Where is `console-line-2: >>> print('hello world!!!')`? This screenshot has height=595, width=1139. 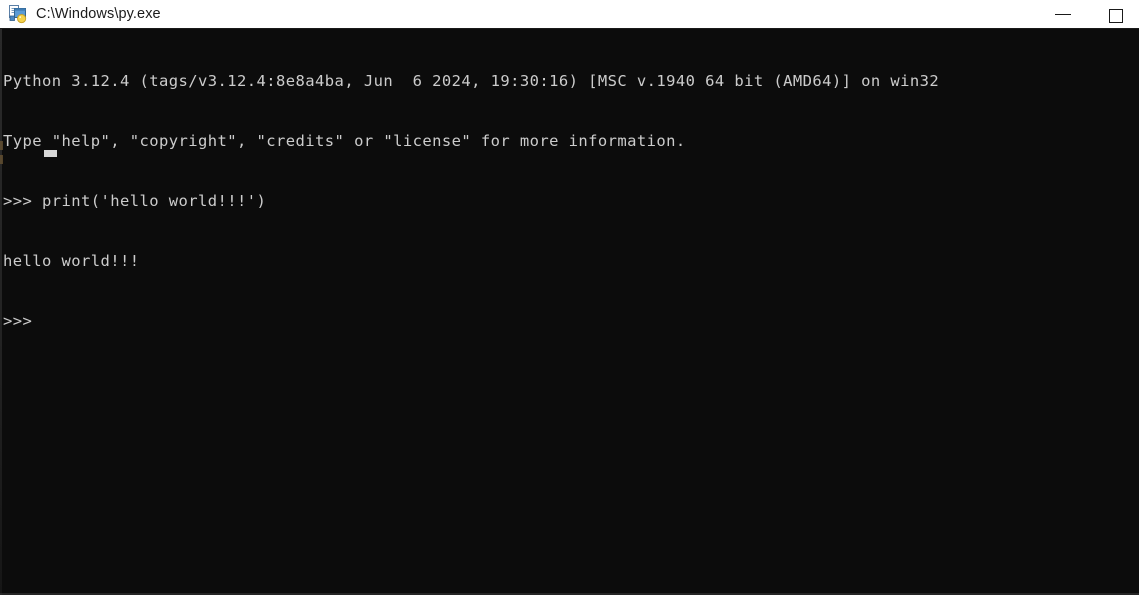 console-line-2: >>> print('hello world!!!') is located at coordinates (135, 201).